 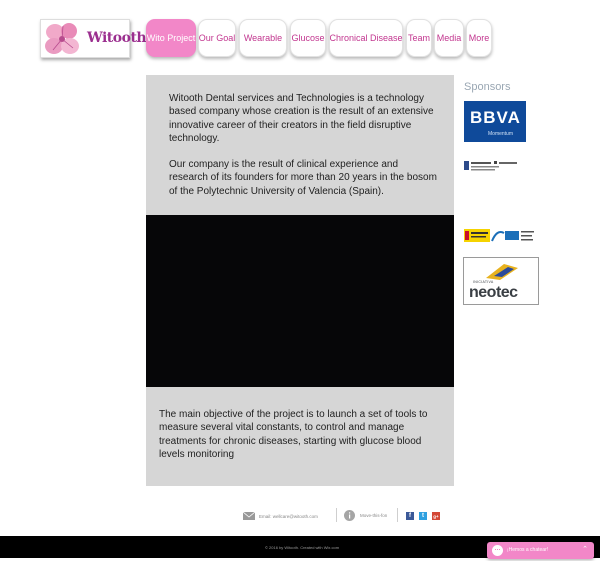 What do you see at coordinates (585, 549) in the screenshot?
I see `chevron-up-icon: ⌃` at bounding box center [585, 549].